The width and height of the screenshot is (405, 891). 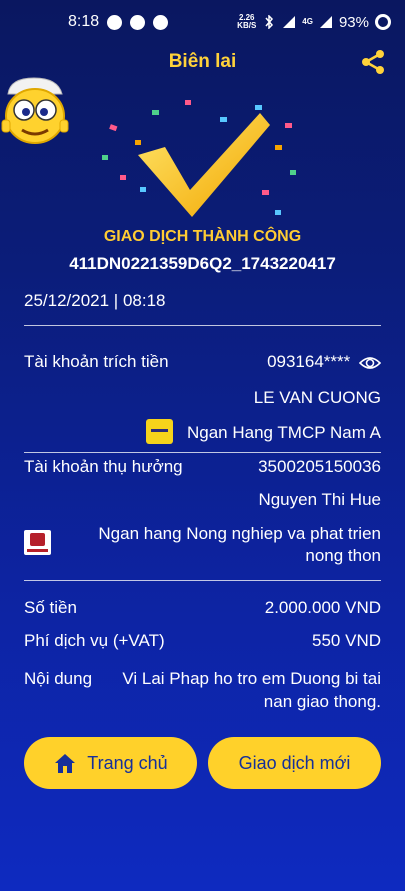 I want to click on status-right: 2.26 KB/S 4G 93%, so click(x=314, y=22).